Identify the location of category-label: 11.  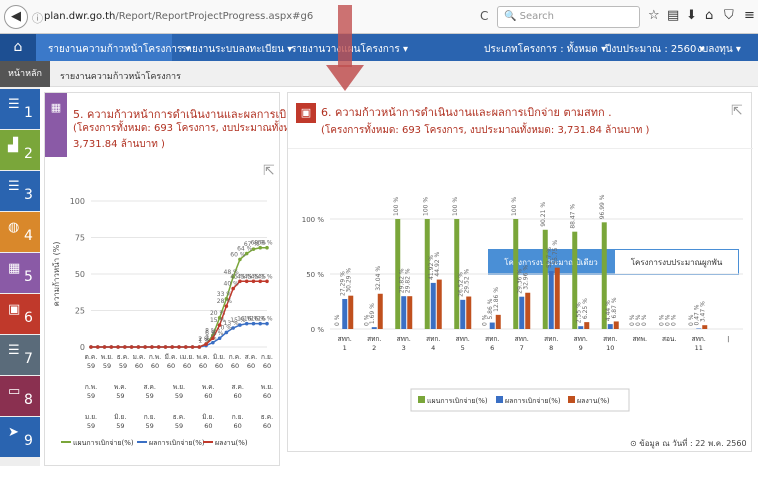
(699, 348).